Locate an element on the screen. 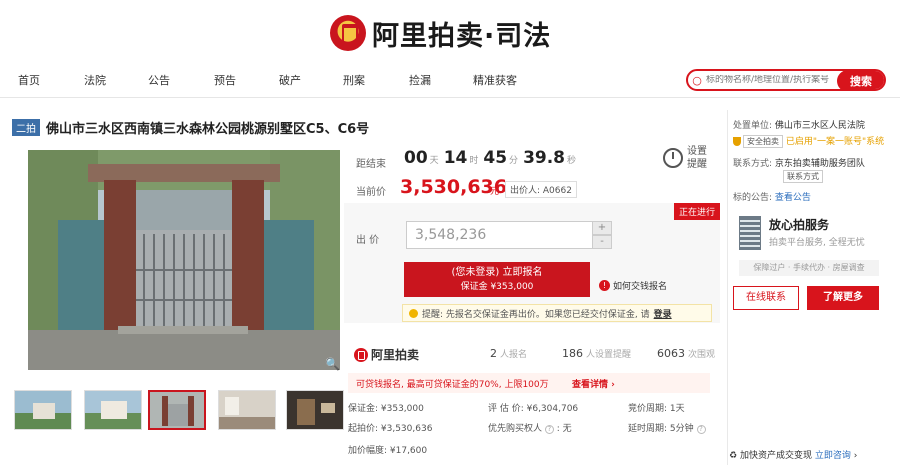 This screenshot has height=470, width=900. contact-tag: 联系方式 is located at coordinates (803, 176).